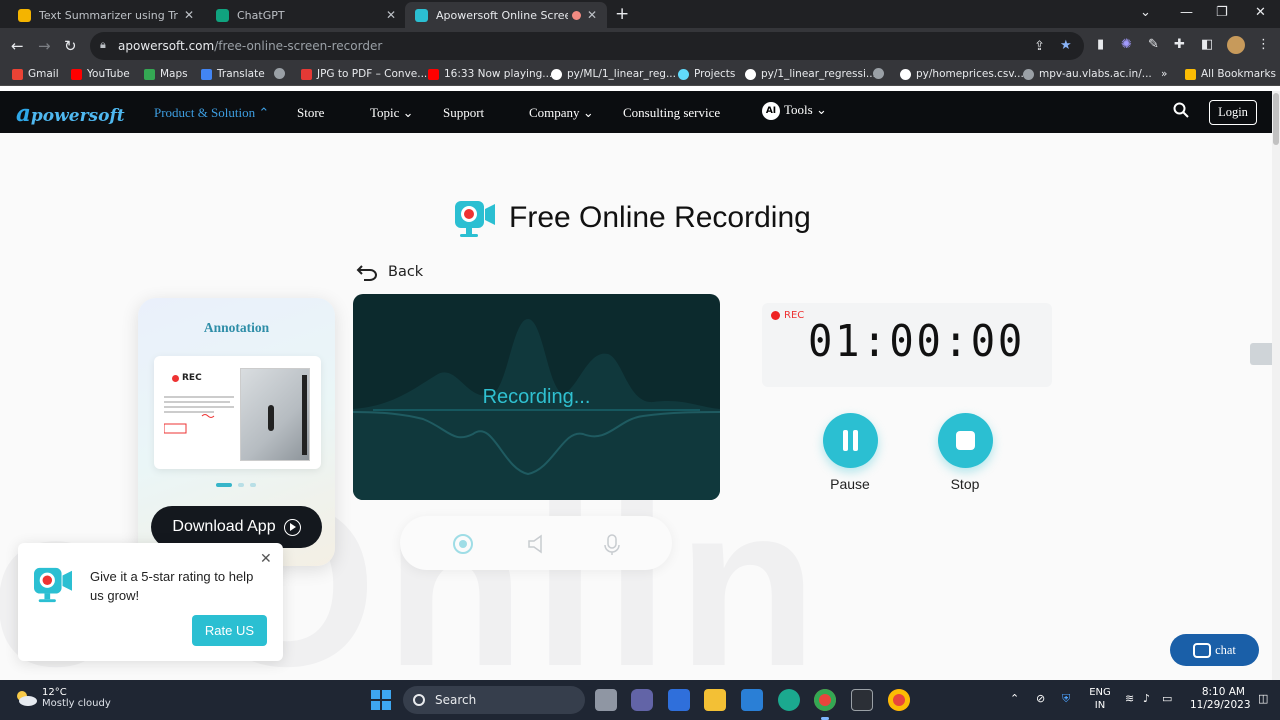 The image size is (1280, 720). What do you see at coordinates (175, 378) in the screenshot?
I see `rec-dot-icon` at bounding box center [175, 378].